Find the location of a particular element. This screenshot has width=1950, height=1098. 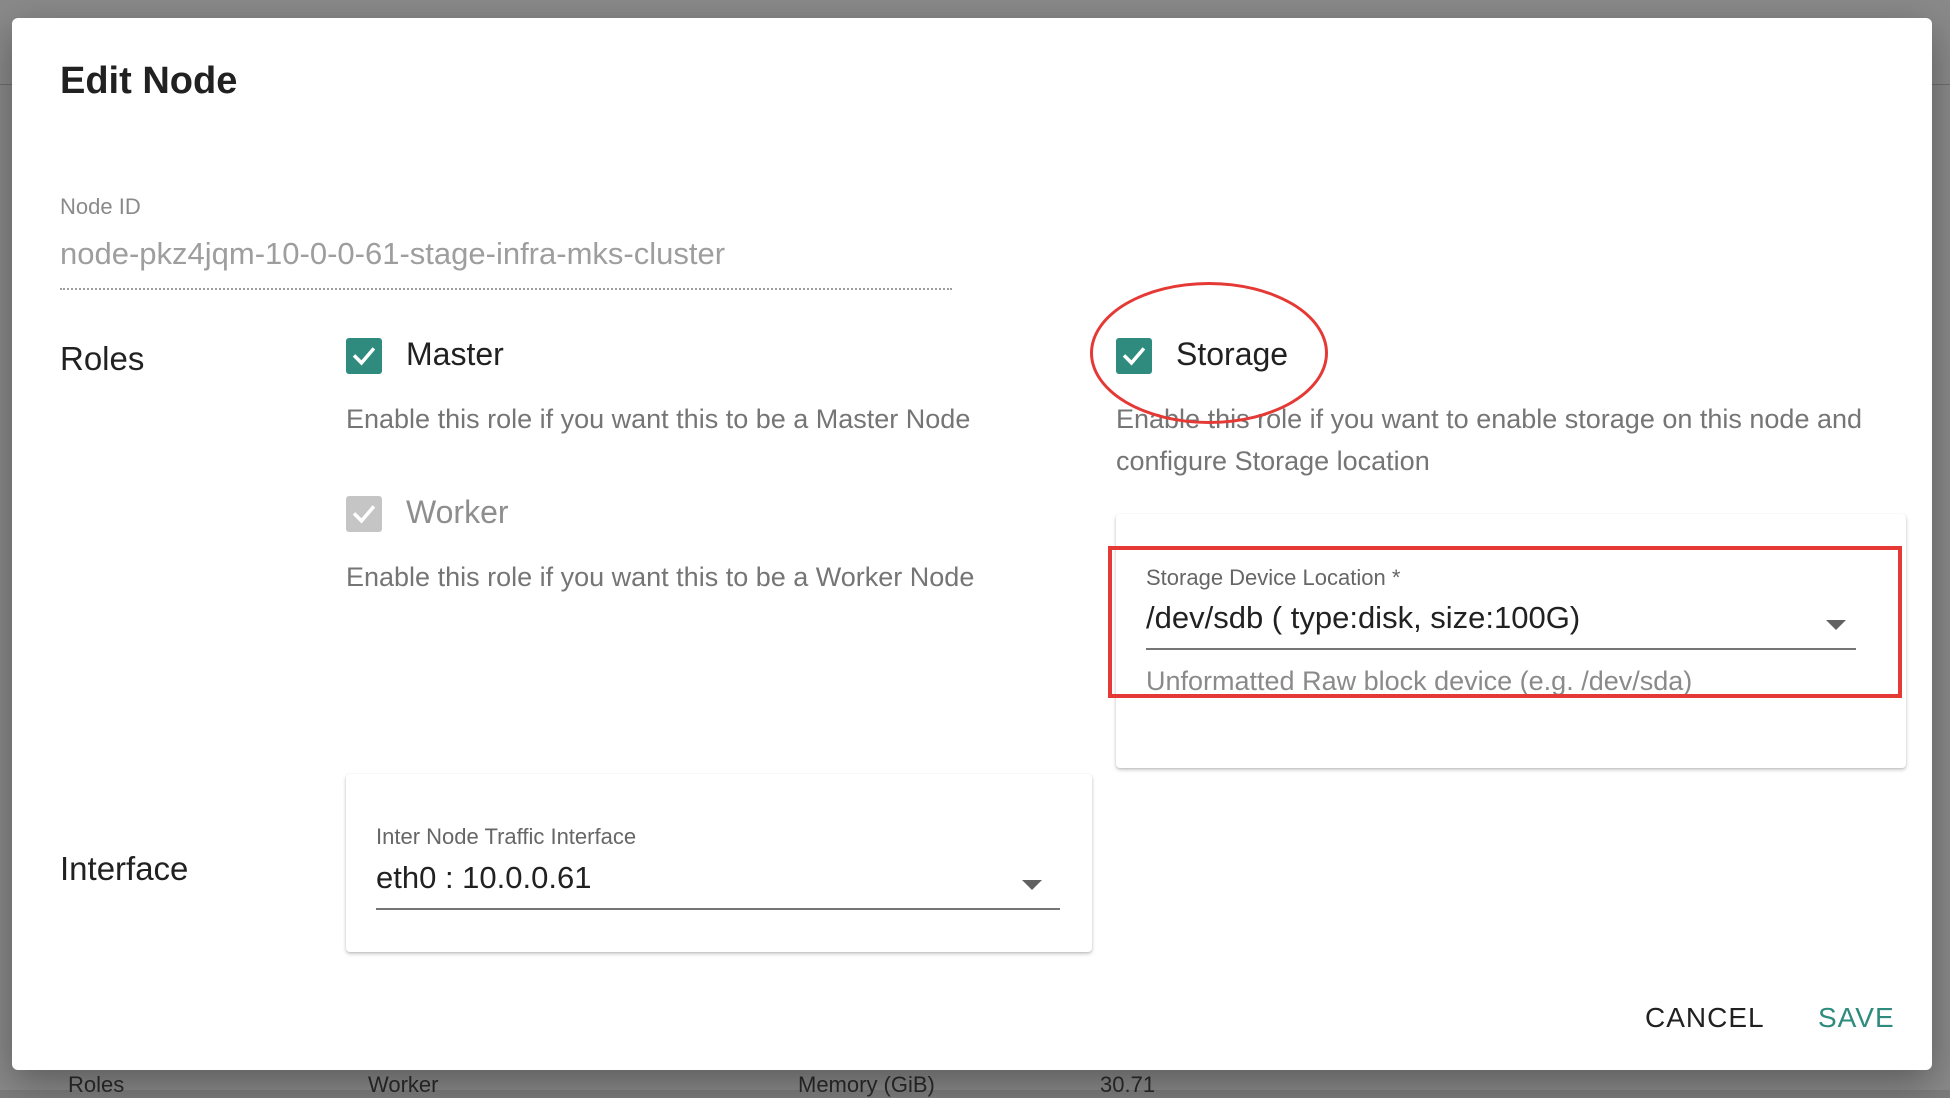

master-label: Master is located at coordinates (455, 354).